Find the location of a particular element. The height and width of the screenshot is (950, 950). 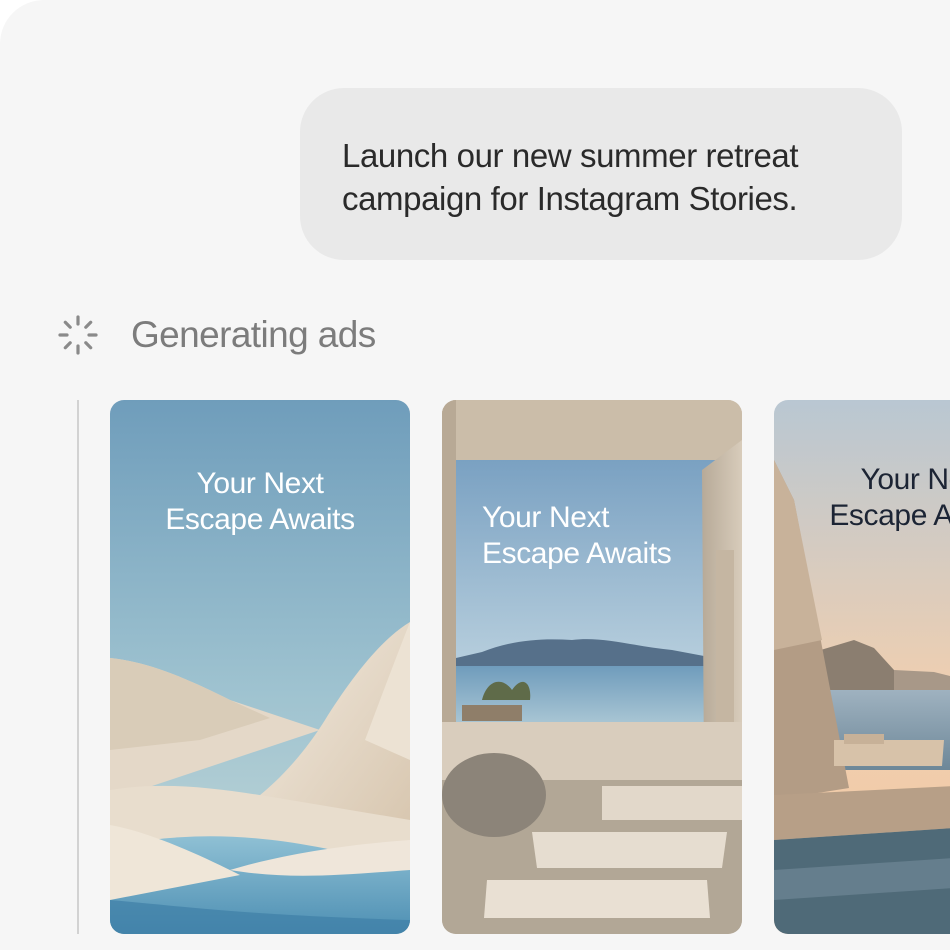

generation-status: Generating ads is located at coordinates (216, 335).